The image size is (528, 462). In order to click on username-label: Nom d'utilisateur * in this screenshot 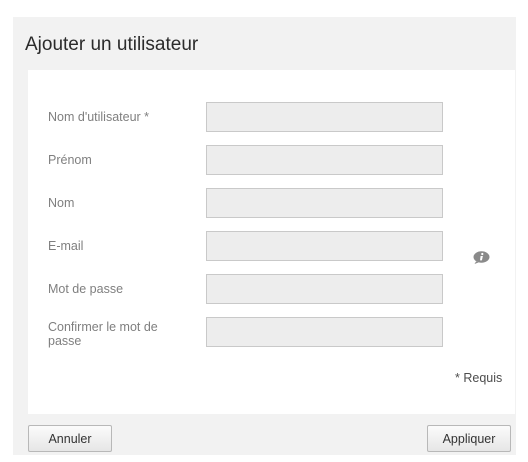, I will do `click(99, 117)`.